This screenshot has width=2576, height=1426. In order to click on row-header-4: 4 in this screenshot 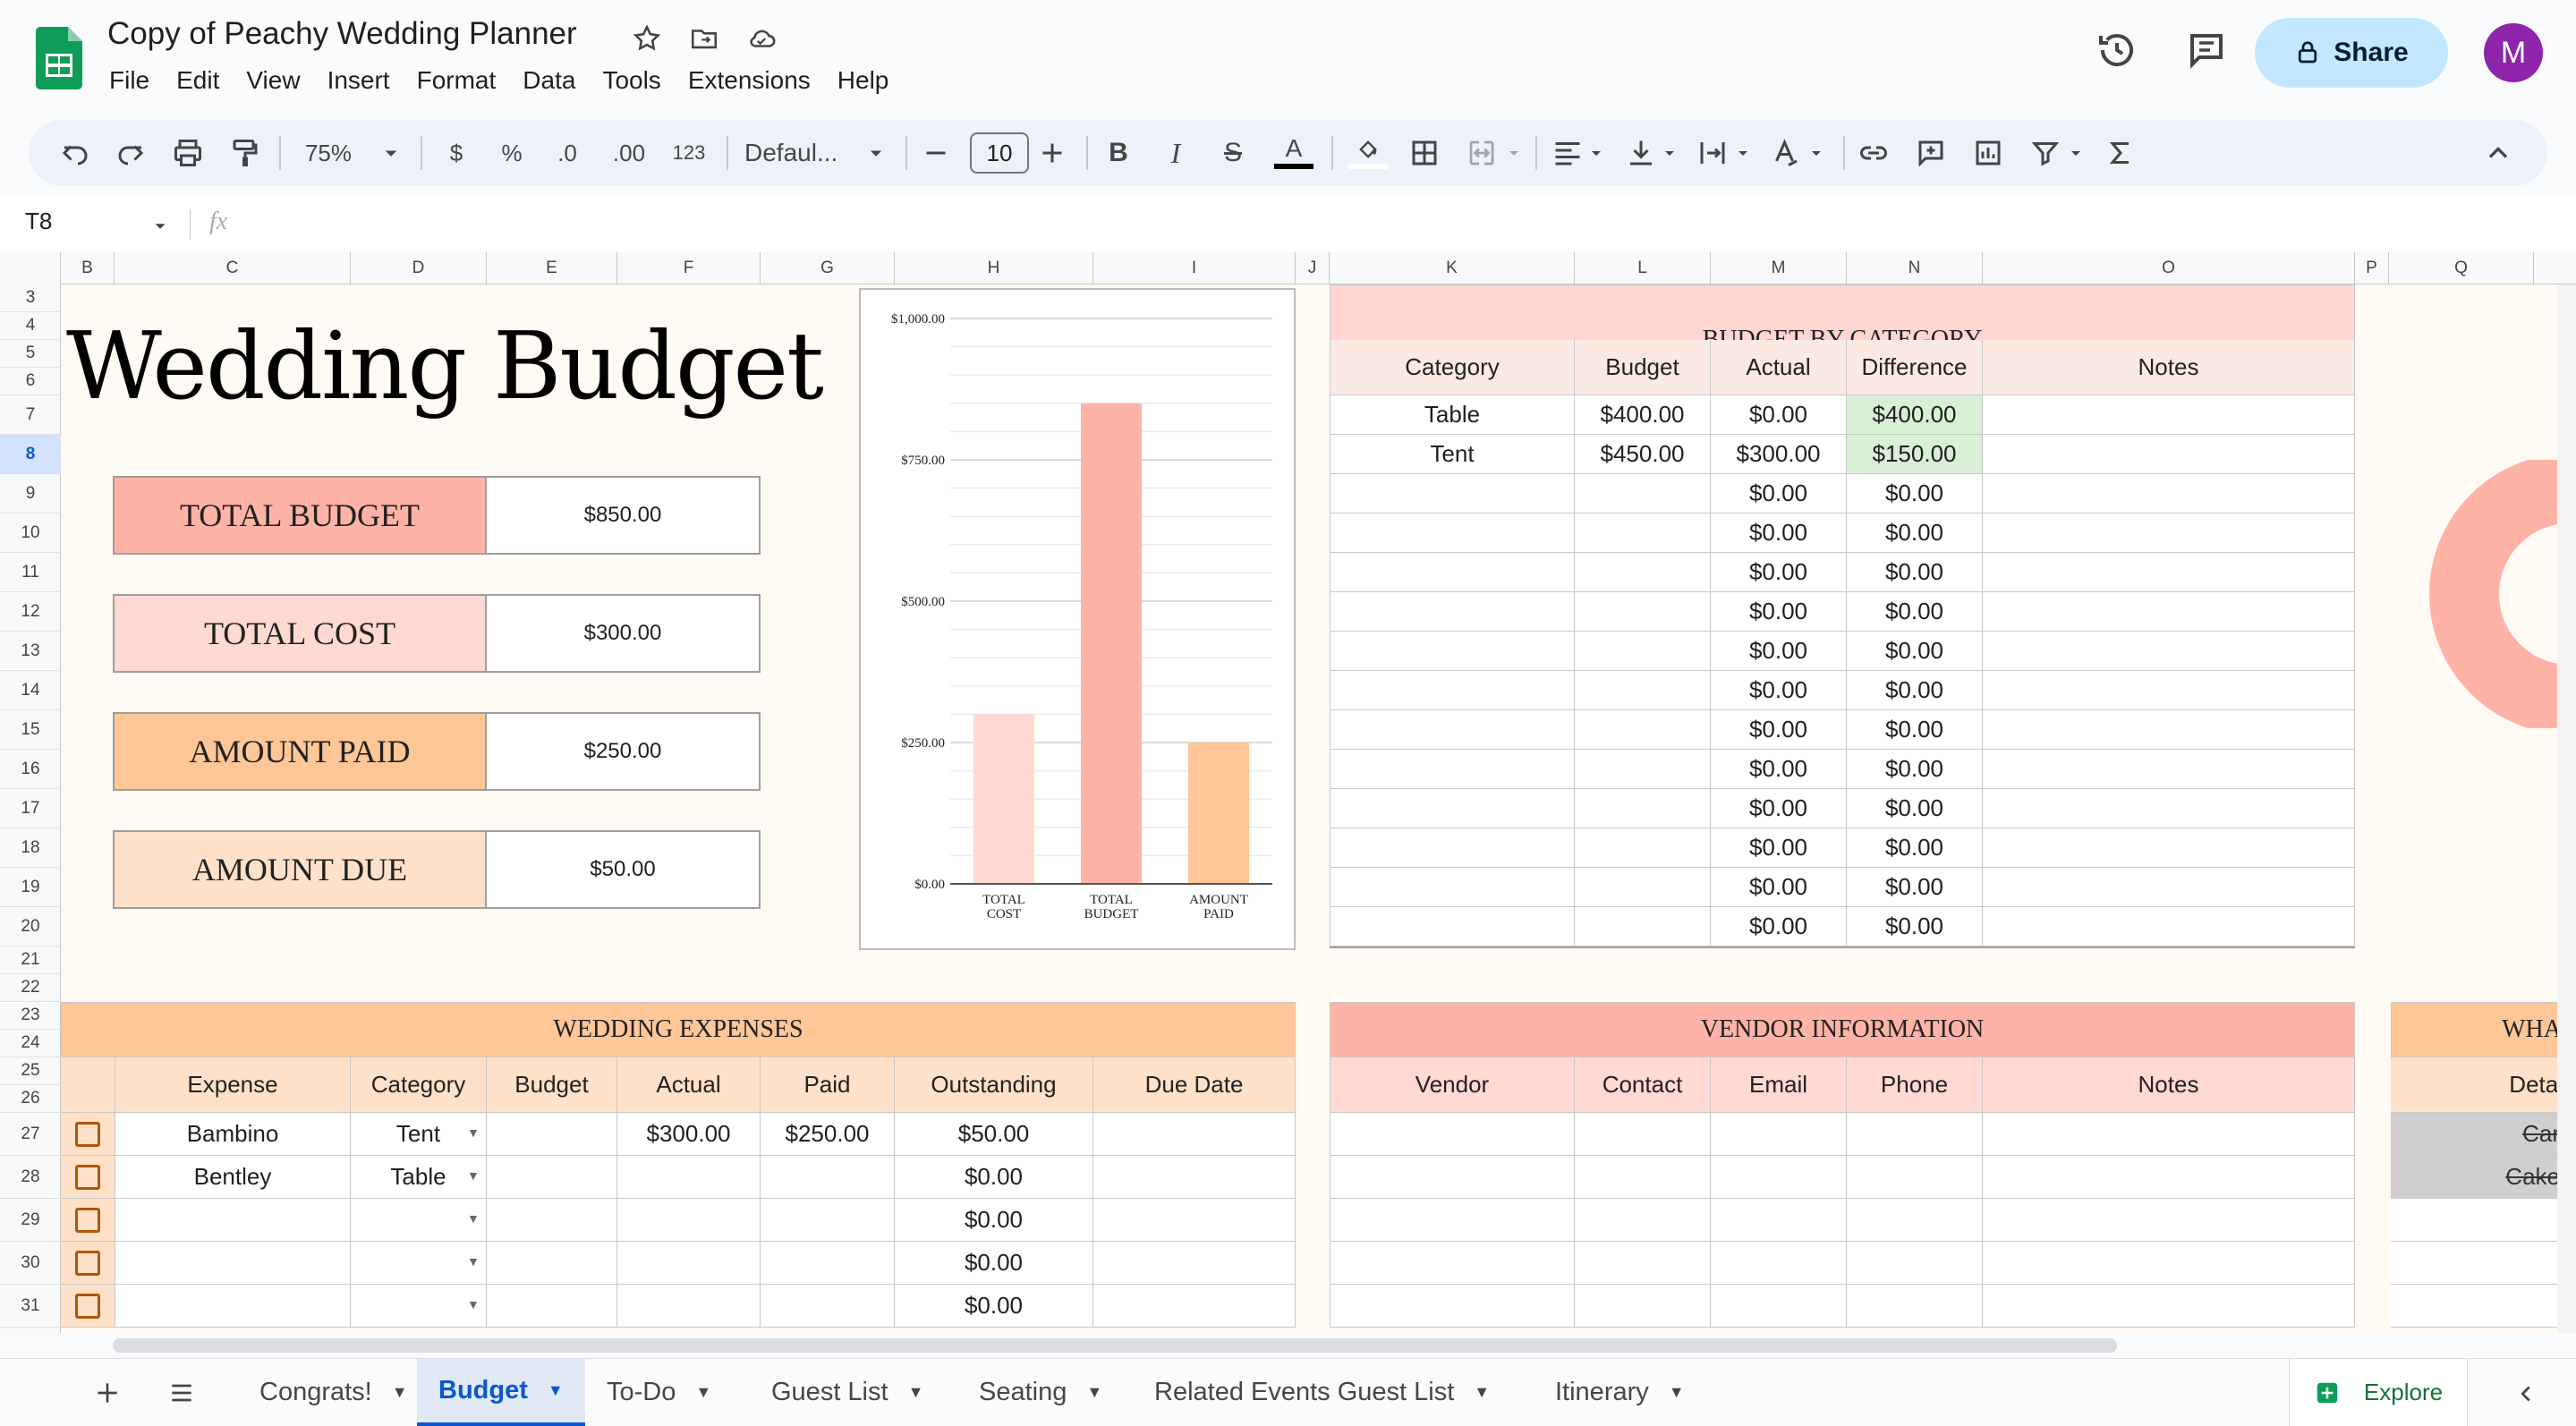, I will do `click(30, 326)`.